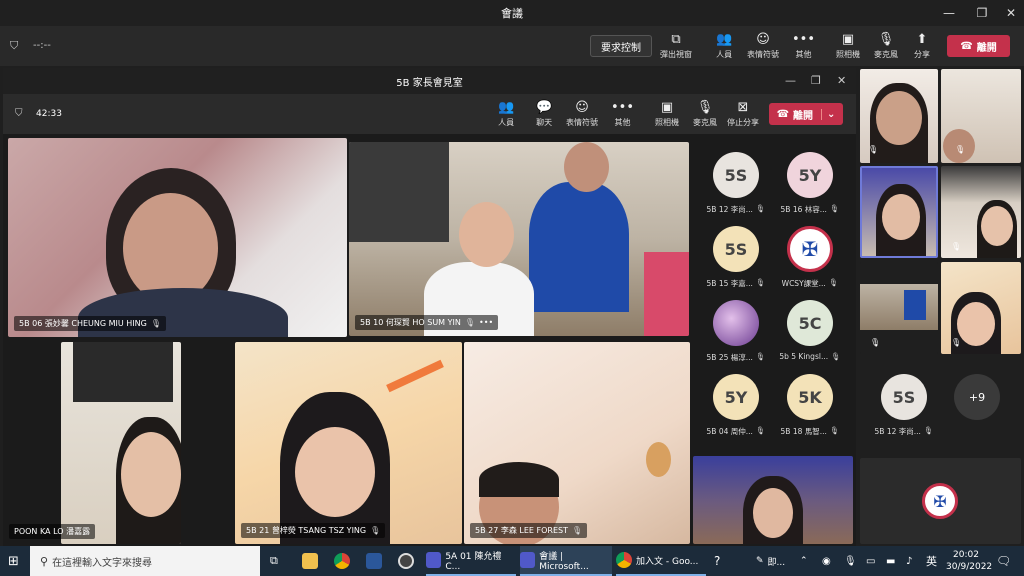  I want to click on participant-shirt, so click(915, 305).